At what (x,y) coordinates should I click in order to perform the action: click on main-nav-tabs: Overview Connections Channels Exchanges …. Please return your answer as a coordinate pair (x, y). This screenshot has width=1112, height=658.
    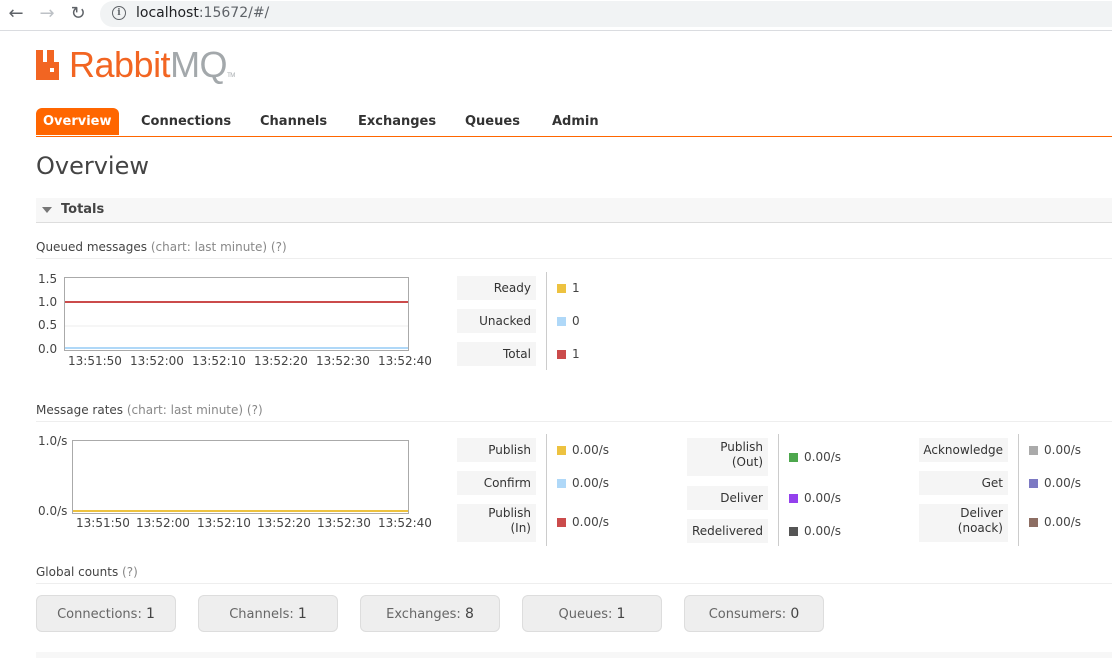
    Looking at the image, I should click on (574, 122).